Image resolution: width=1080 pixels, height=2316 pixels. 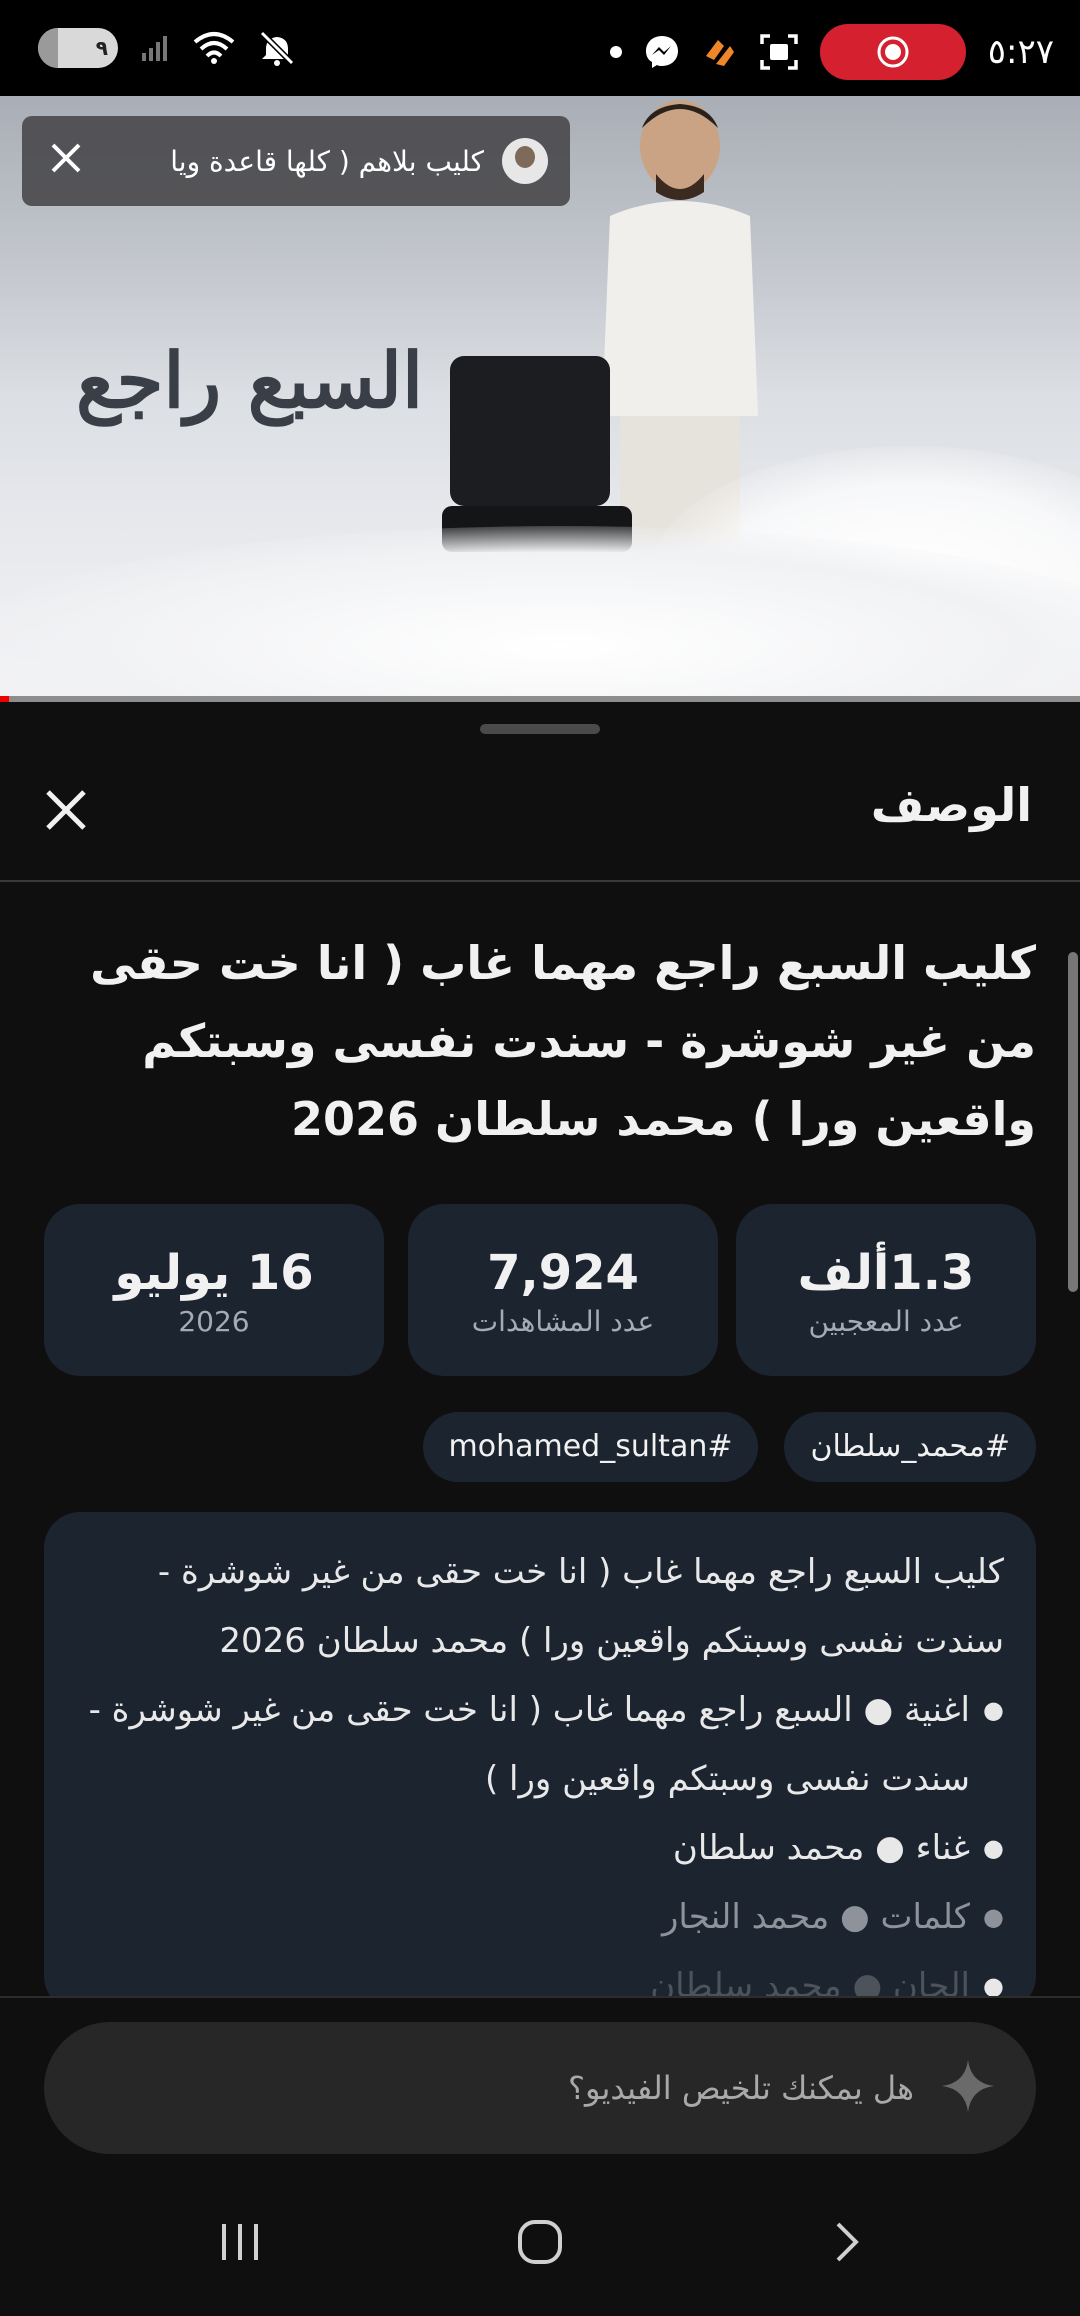 I want to click on banner-title: كليب بلاهم ( كلها قاعدة ويا, so click(x=327, y=161).